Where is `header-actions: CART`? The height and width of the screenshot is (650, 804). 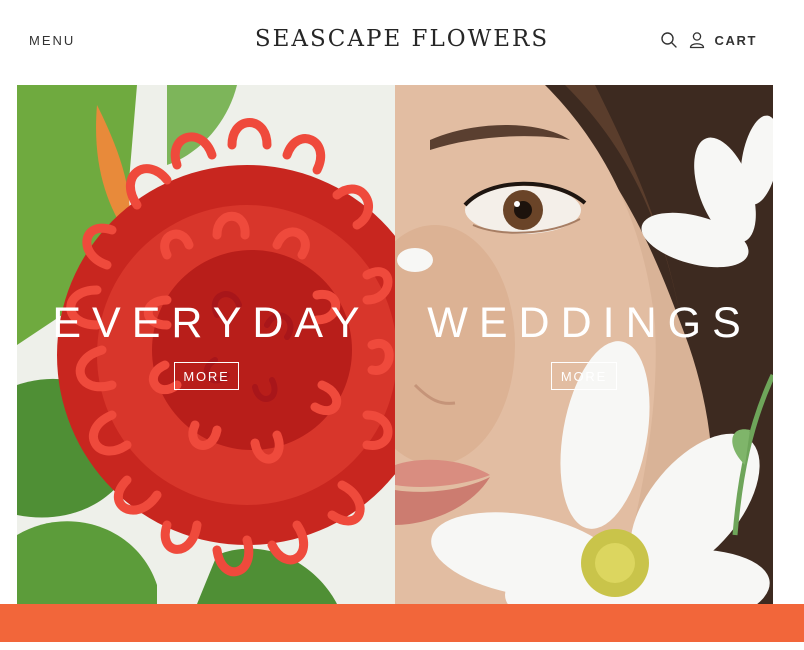 header-actions: CART is located at coordinates (708, 40).